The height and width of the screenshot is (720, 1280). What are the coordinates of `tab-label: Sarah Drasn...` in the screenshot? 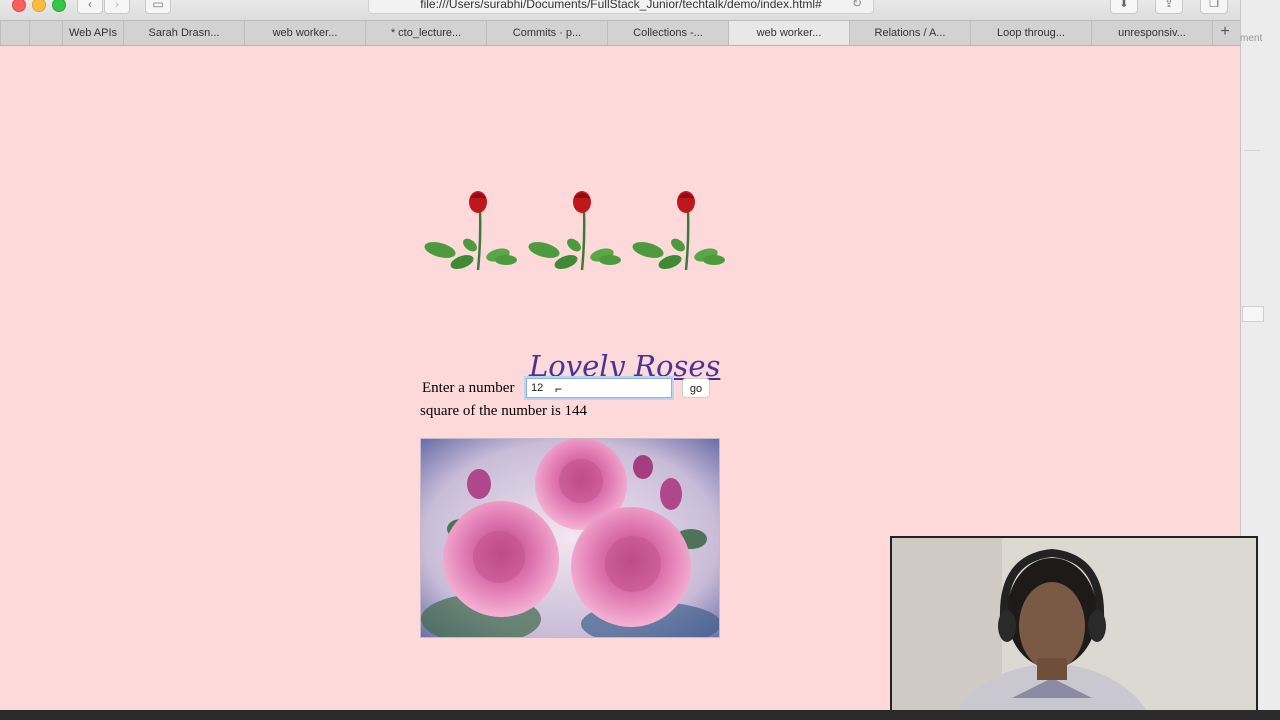 It's located at (184, 33).